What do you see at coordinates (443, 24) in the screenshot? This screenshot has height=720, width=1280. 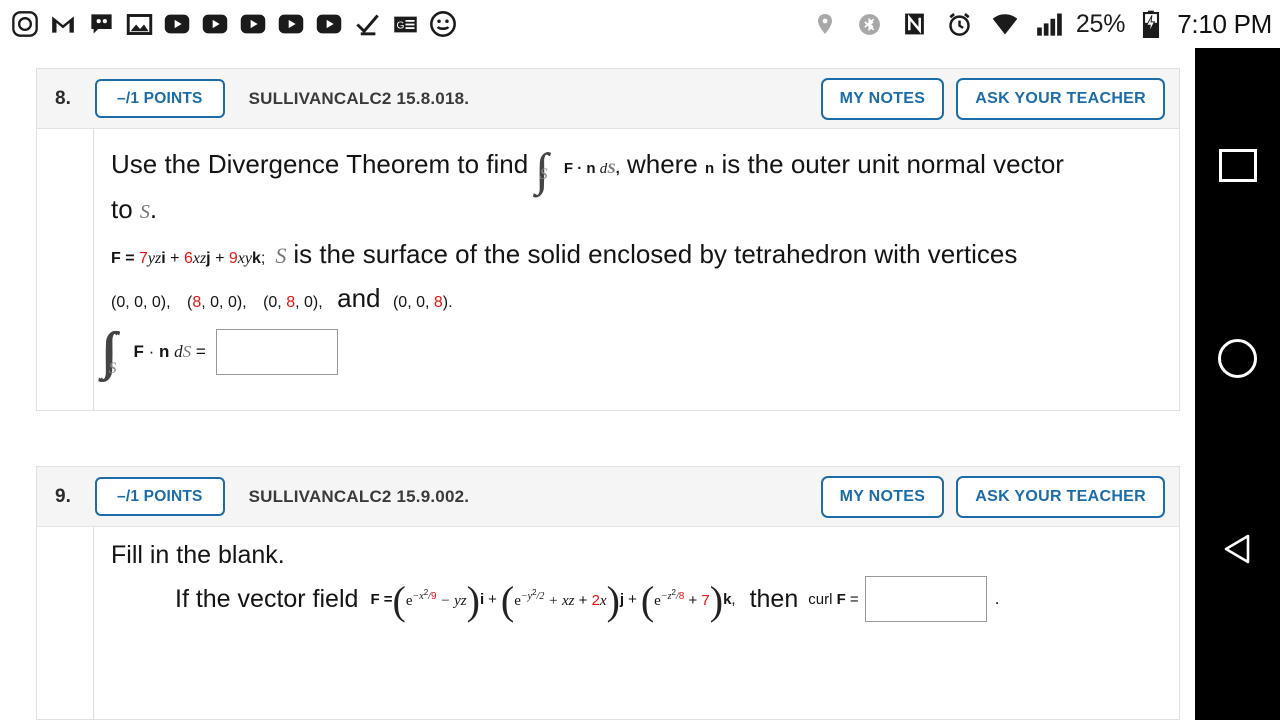 I see `smiley-icon` at bounding box center [443, 24].